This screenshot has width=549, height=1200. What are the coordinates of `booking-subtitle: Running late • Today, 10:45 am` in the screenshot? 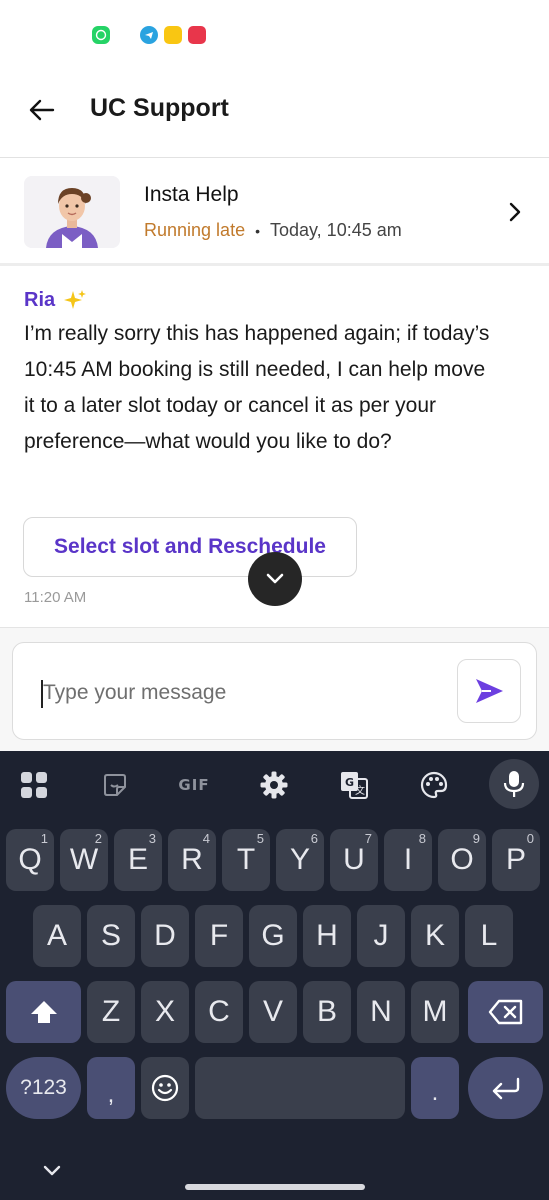 It's located at (273, 230).